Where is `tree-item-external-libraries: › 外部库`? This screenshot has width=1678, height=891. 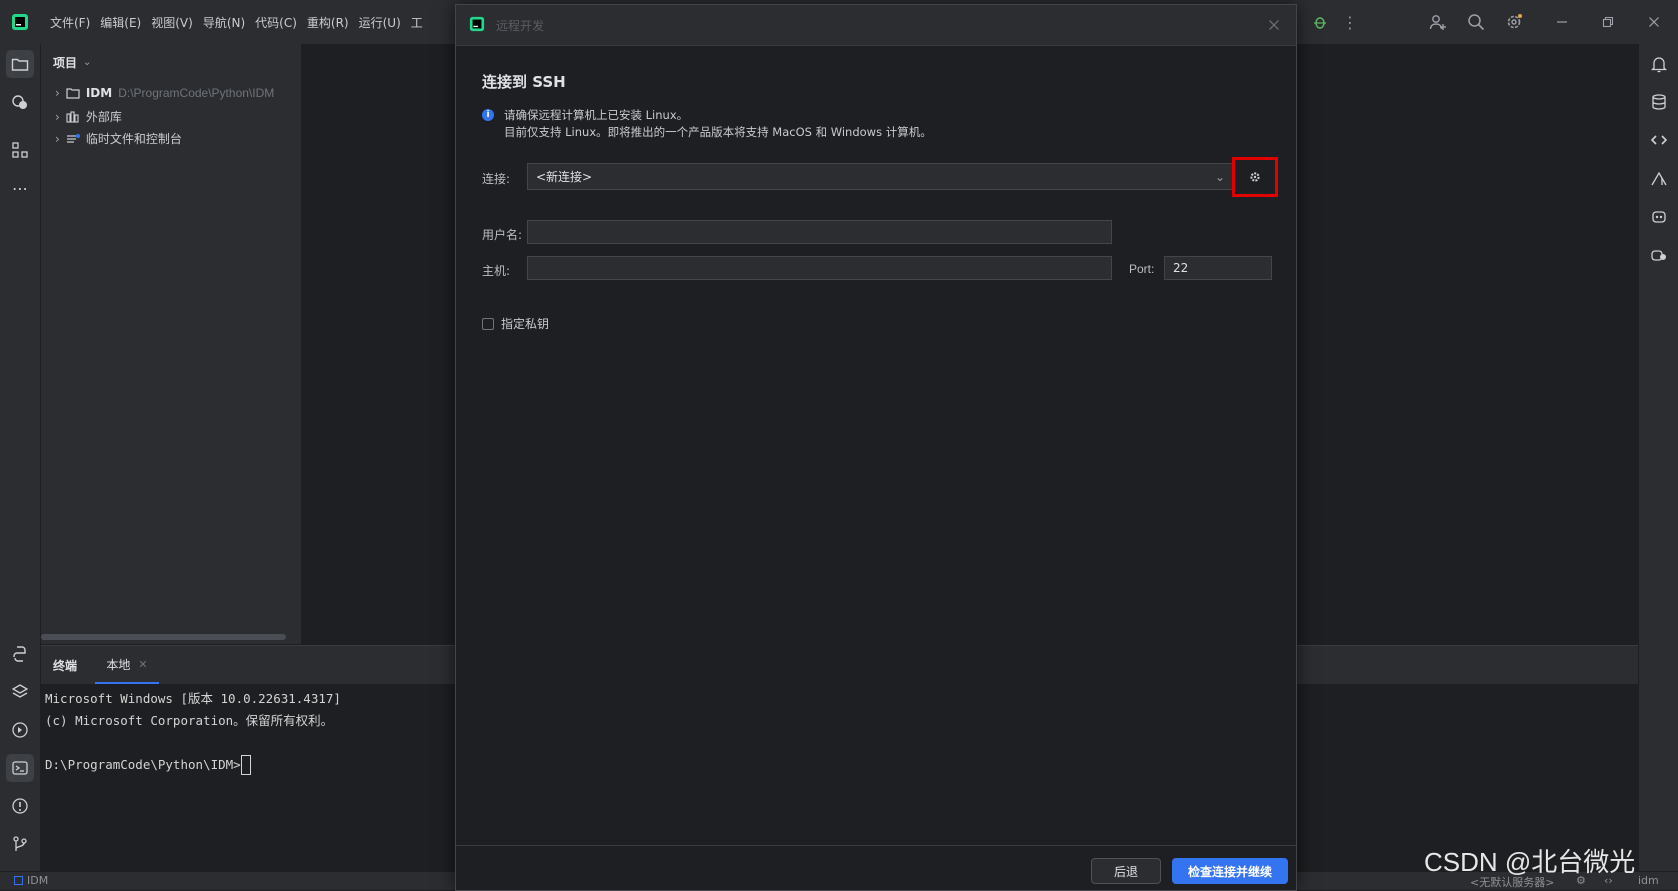 tree-item-external-libraries: › 外部库 is located at coordinates (88, 116).